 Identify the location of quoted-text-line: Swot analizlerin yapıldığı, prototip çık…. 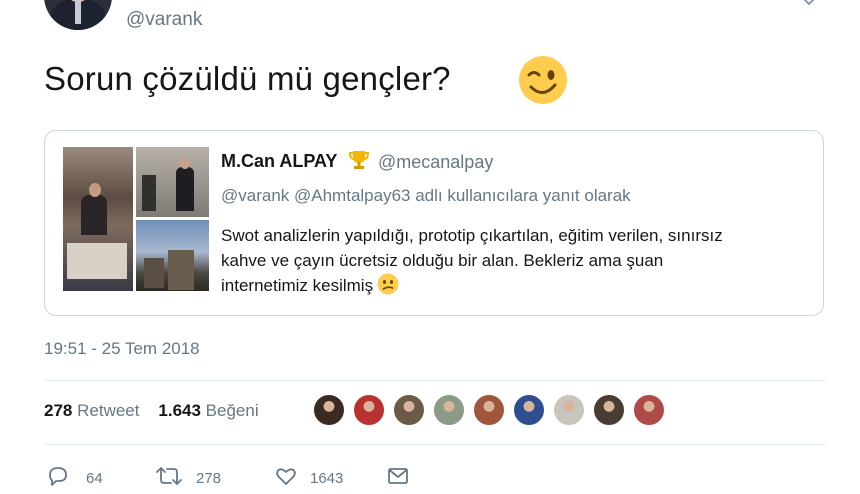
(472, 235).